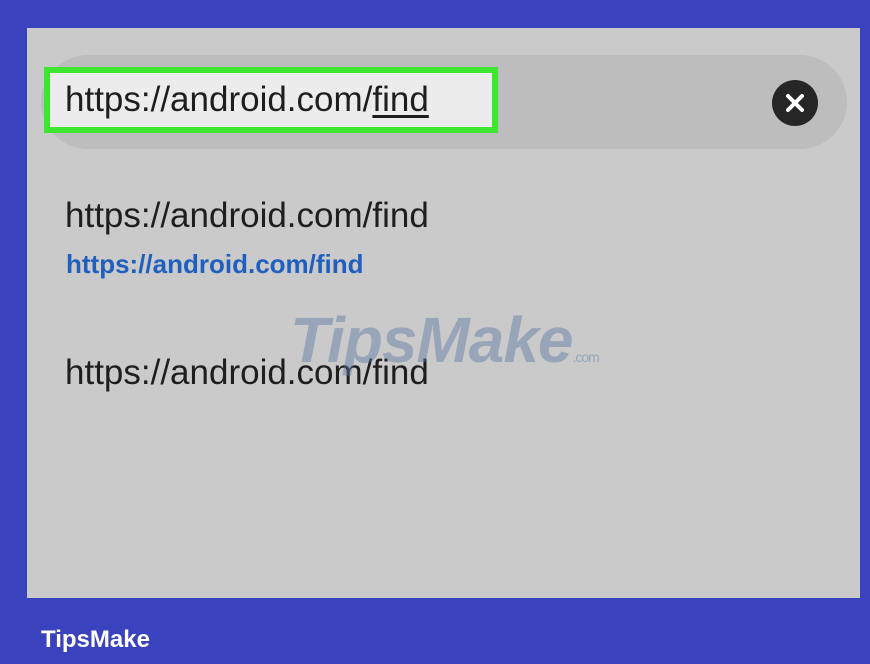 The image size is (870, 664). Describe the element at coordinates (400, 99) in the screenshot. I see `url-suffix-underlined: find` at that location.